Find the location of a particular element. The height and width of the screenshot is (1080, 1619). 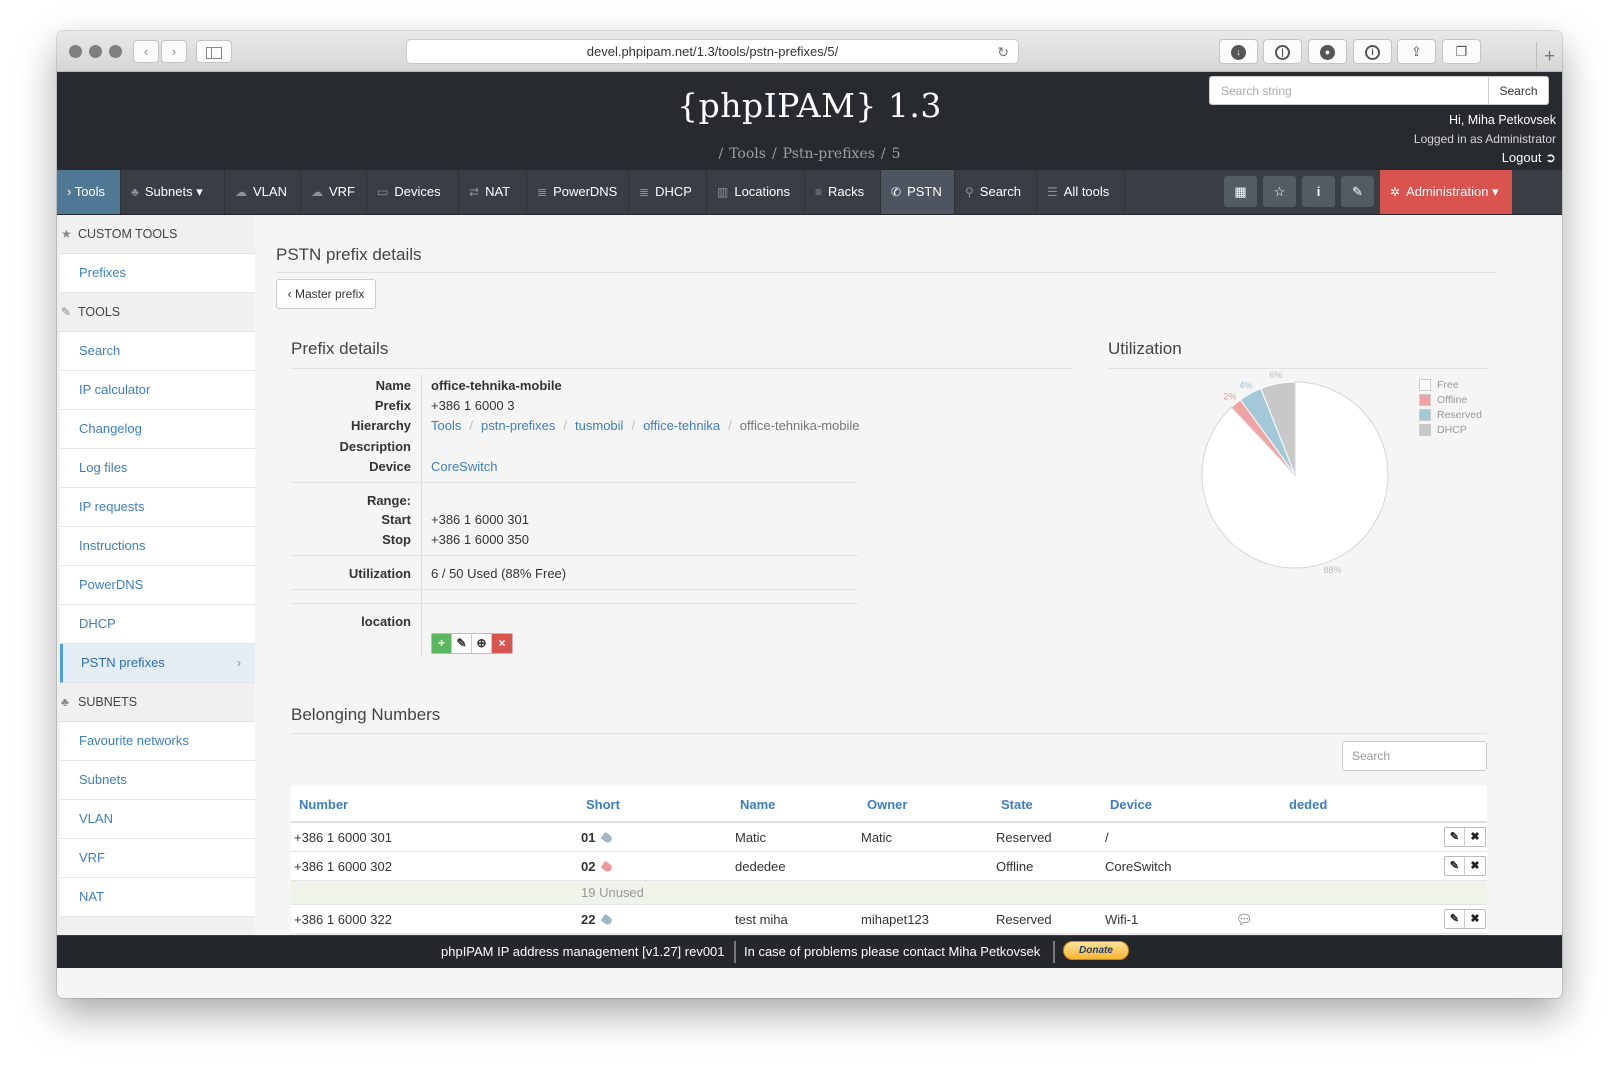

tag-icon is located at coordinates (607, 920).